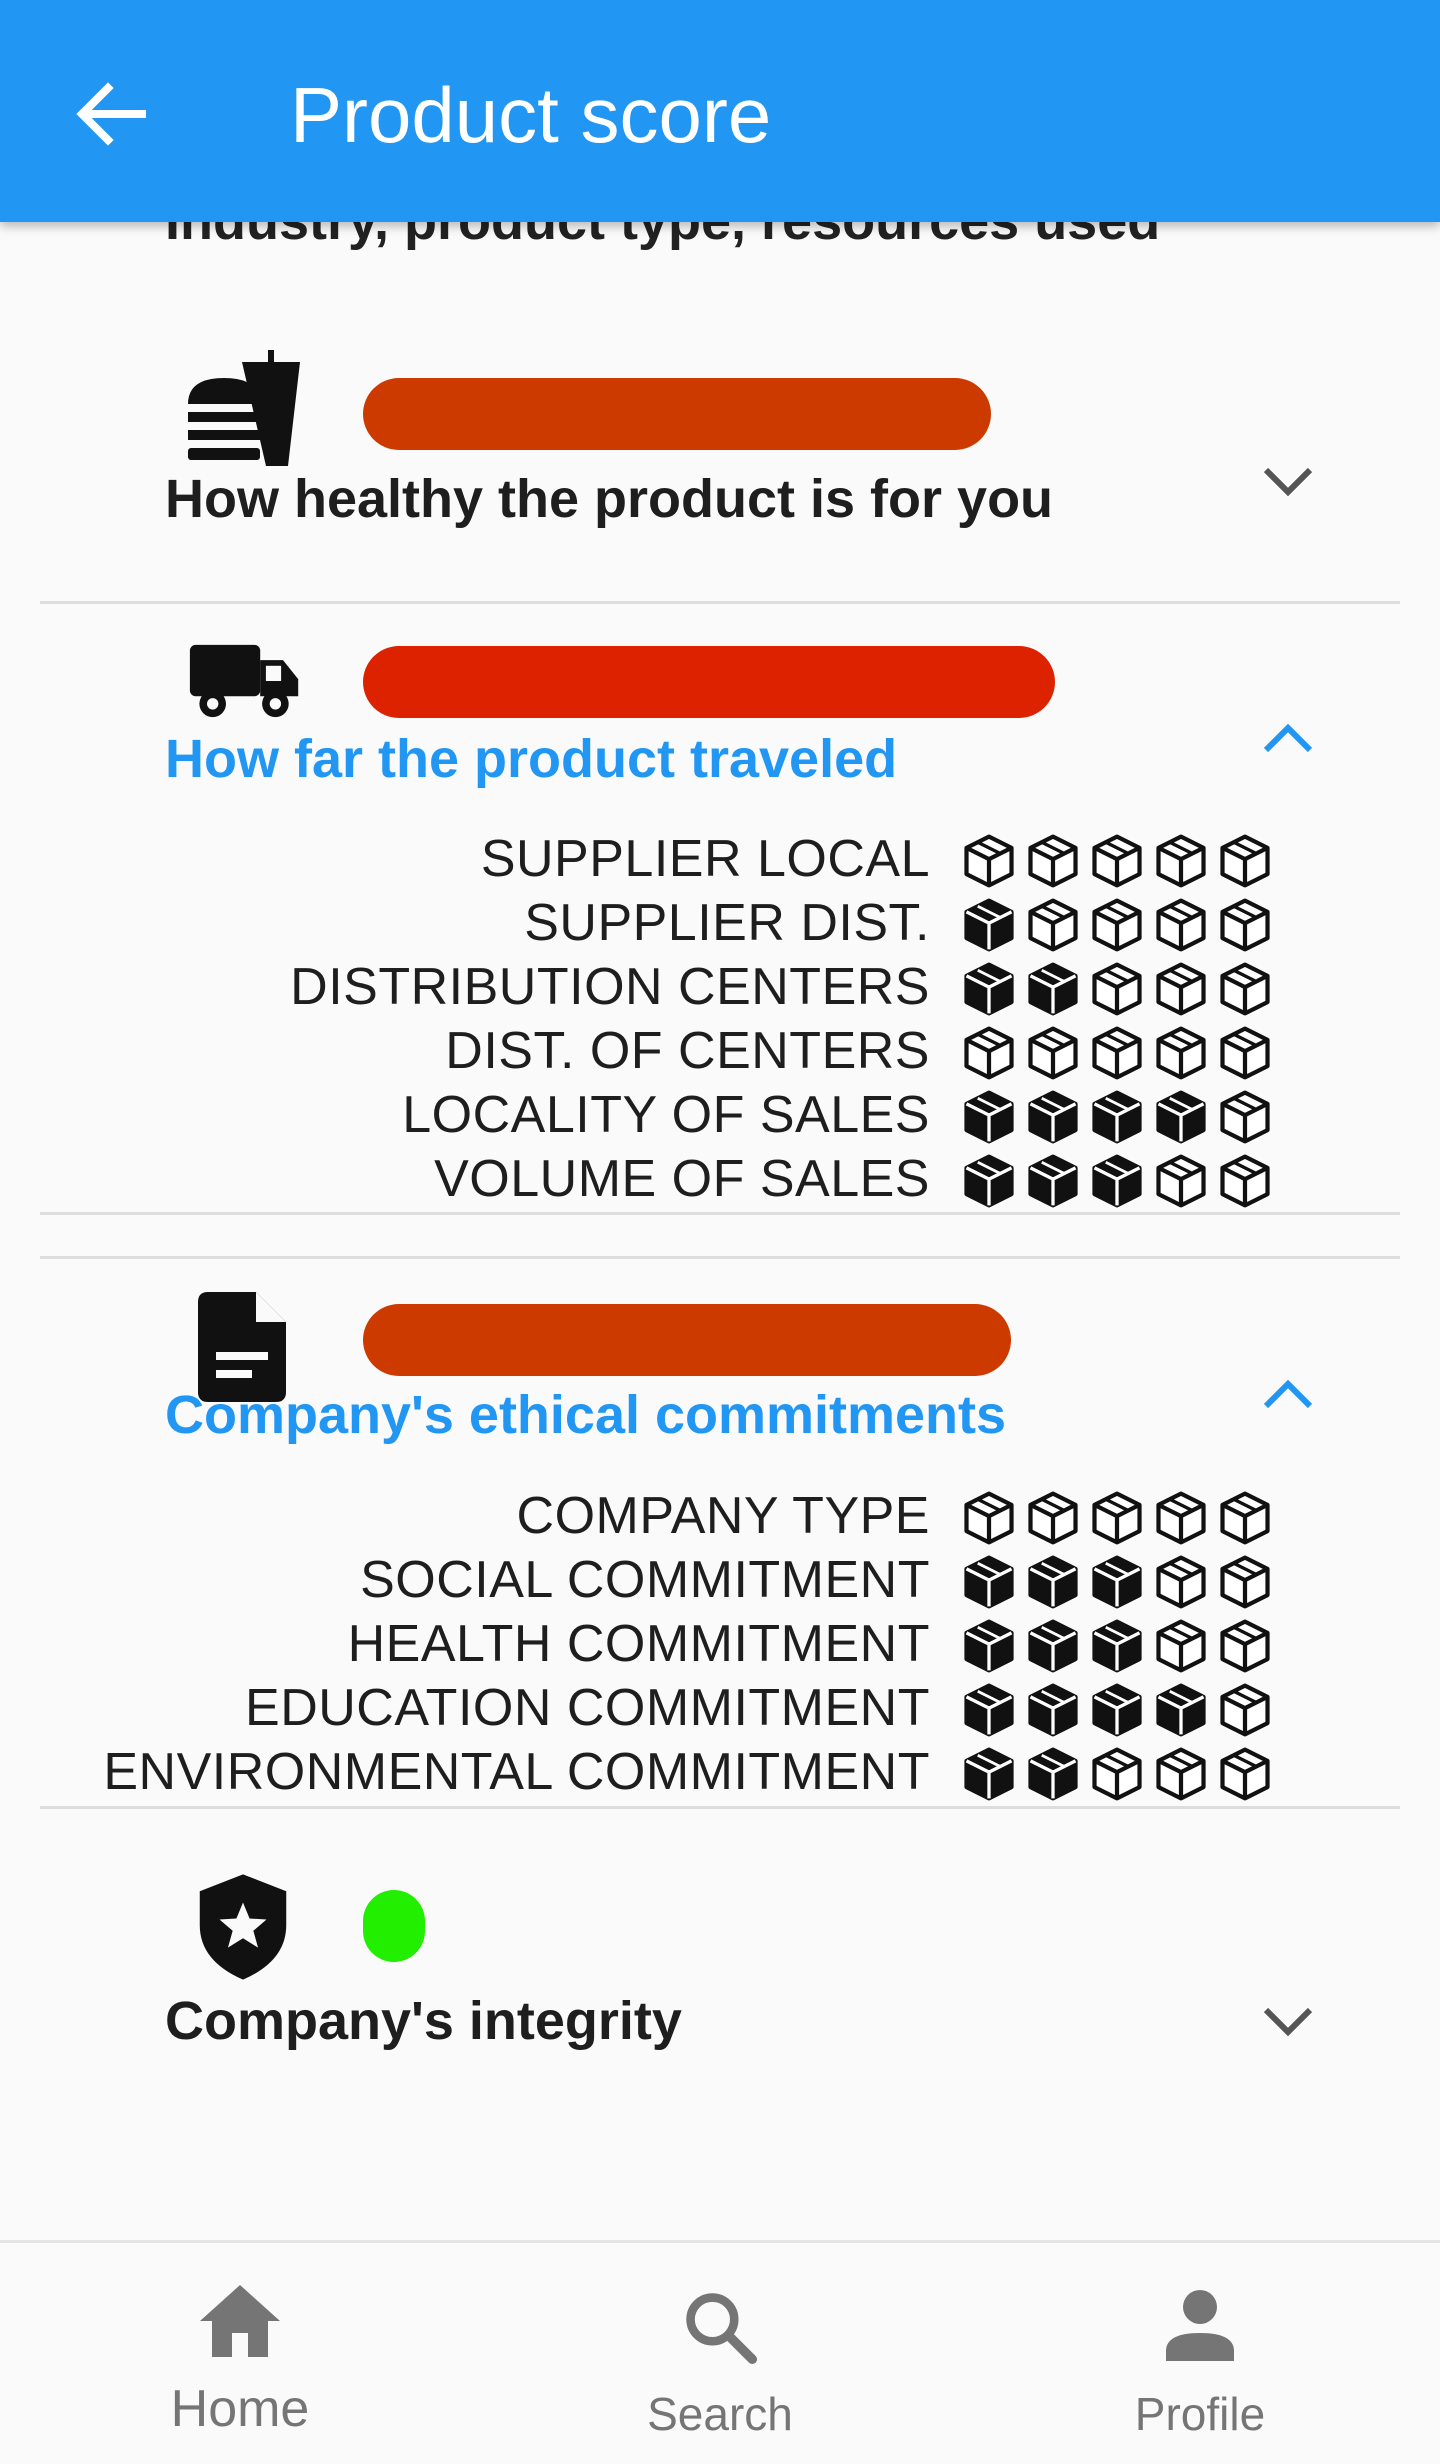 The width and height of the screenshot is (1440, 2464). I want to click on rating-row: VOLUME OF SALES, so click(720, 1179).